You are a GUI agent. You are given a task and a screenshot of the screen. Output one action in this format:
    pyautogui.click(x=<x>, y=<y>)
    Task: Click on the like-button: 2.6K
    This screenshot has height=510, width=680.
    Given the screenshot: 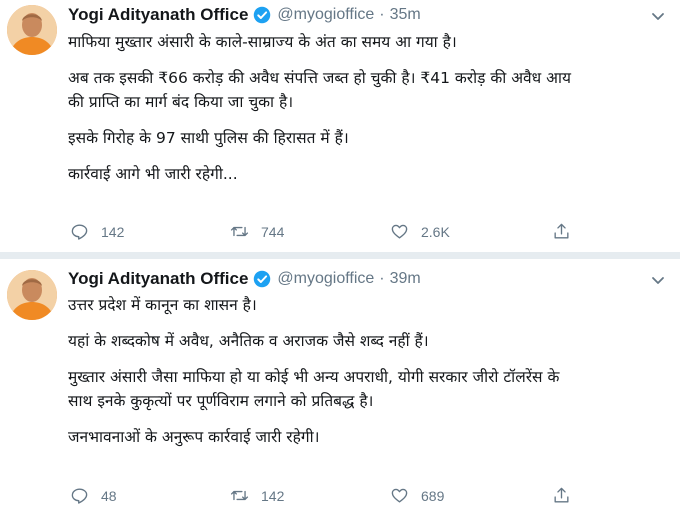 What is the action you would take?
    pyautogui.click(x=420, y=231)
    